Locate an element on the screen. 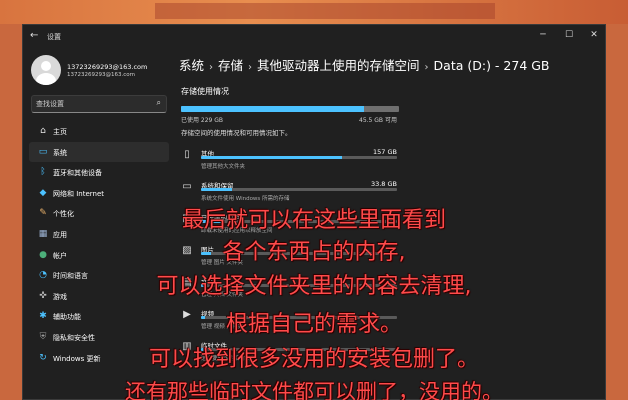 The image size is (628, 400). sidebar-item-8: ✜ 游戏 is located at coordinates (99, 296).